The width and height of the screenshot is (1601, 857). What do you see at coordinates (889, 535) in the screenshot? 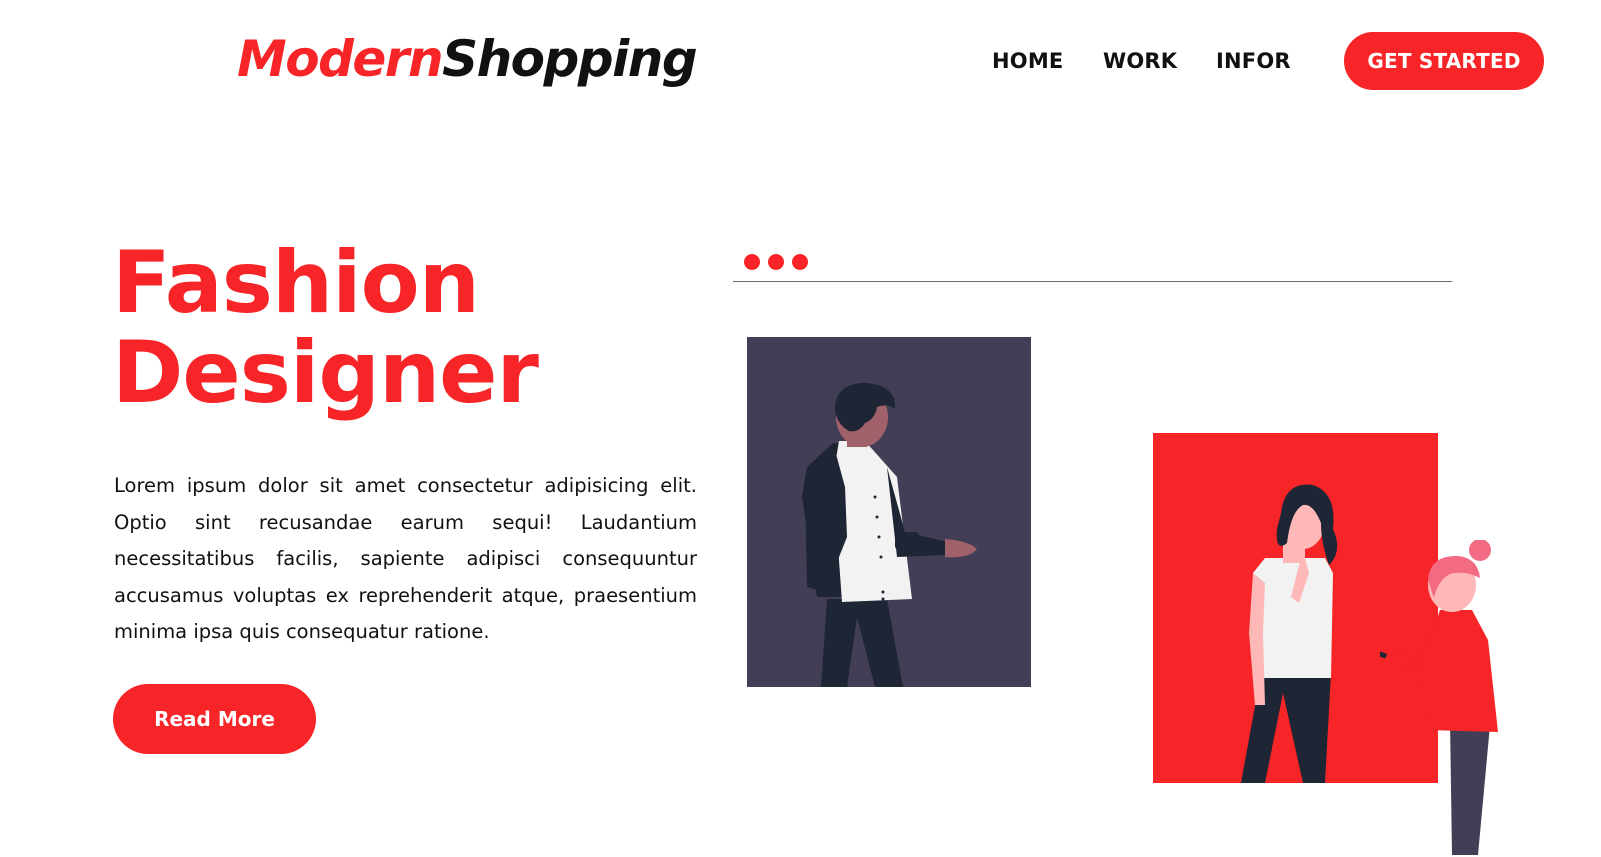
I see `man-figure-illustration` at bounding box center [889, 535].